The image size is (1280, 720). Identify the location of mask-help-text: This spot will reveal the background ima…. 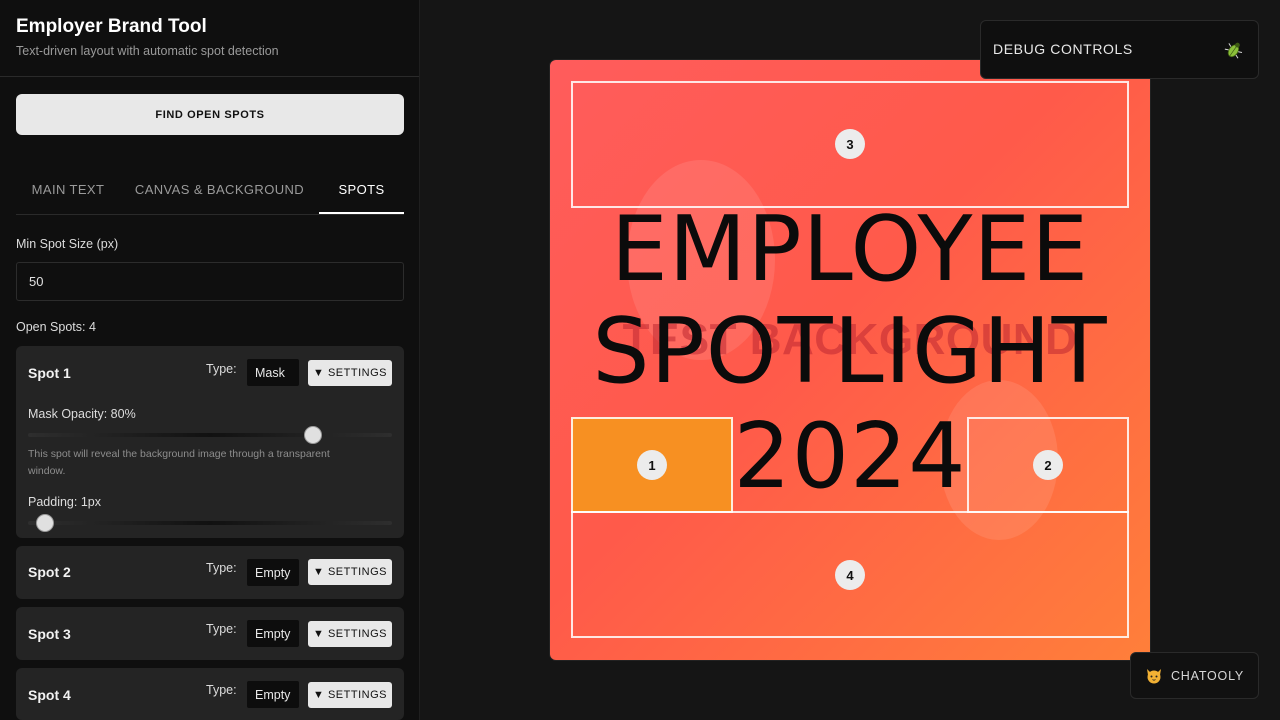
(179, 462).